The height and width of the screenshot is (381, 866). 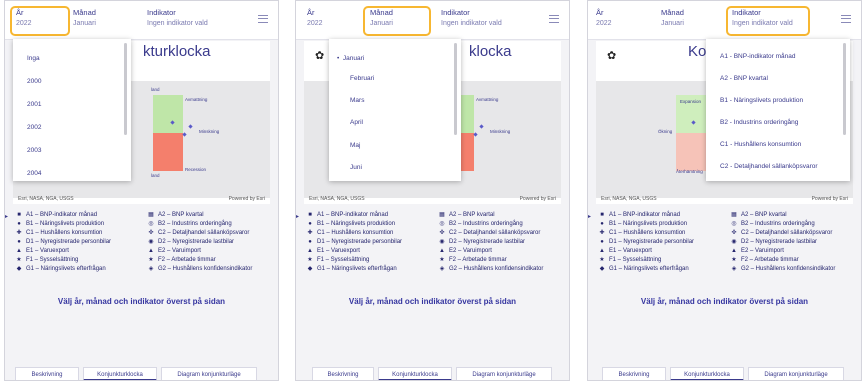 What do you see at coordinates (34, 151) in the screenshot?
I see `year-option: 2003` at bounding box center [34, 151].